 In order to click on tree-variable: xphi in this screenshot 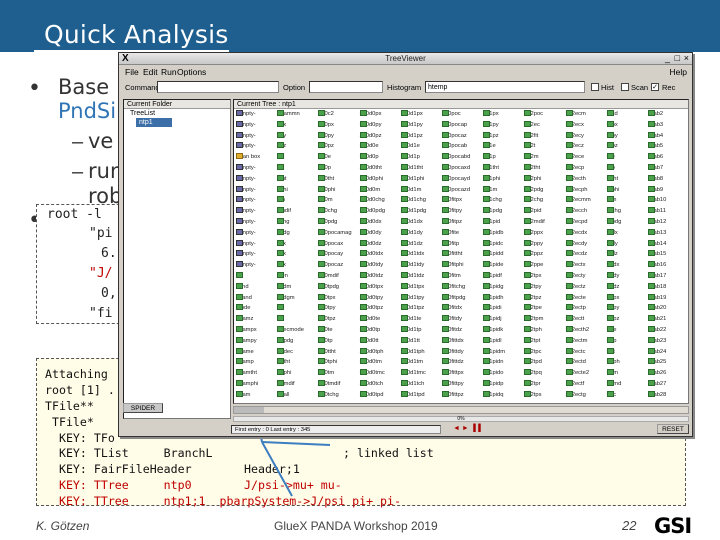, I will do `click(282, 190)`.